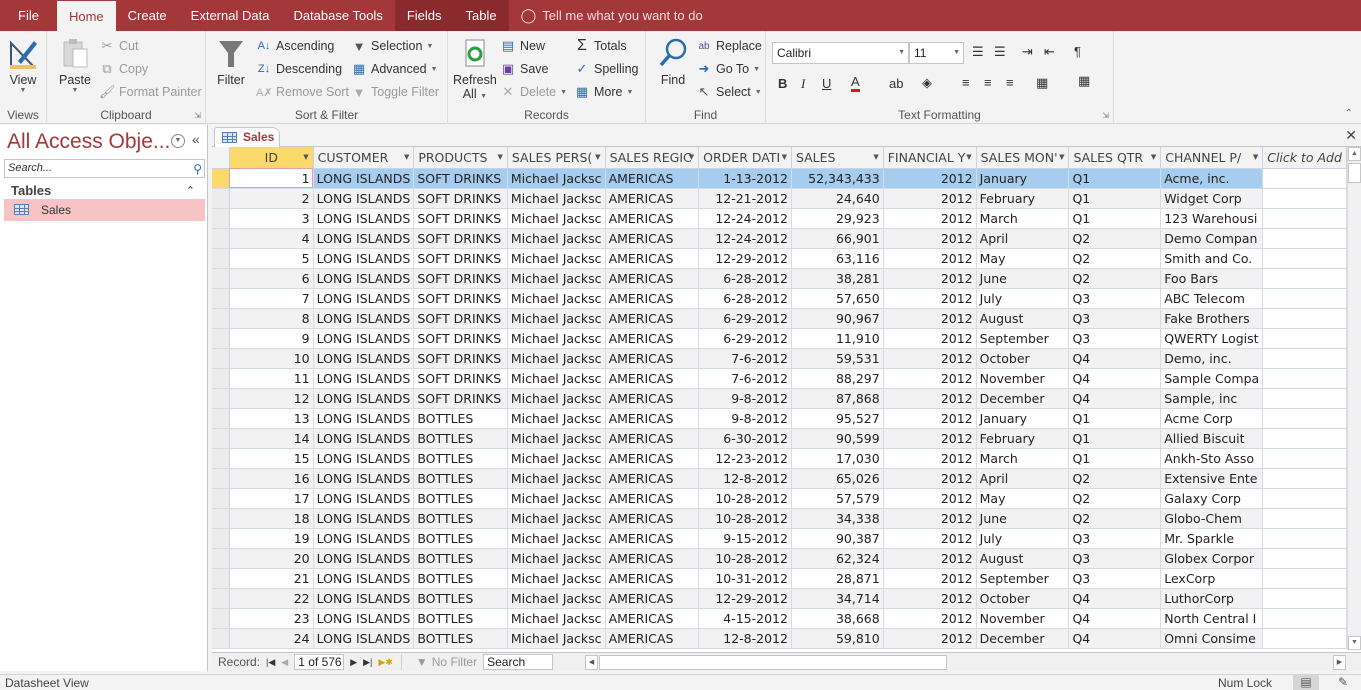  I want to click on paragraph-direction-icon: ¶, so click(1077, 51).